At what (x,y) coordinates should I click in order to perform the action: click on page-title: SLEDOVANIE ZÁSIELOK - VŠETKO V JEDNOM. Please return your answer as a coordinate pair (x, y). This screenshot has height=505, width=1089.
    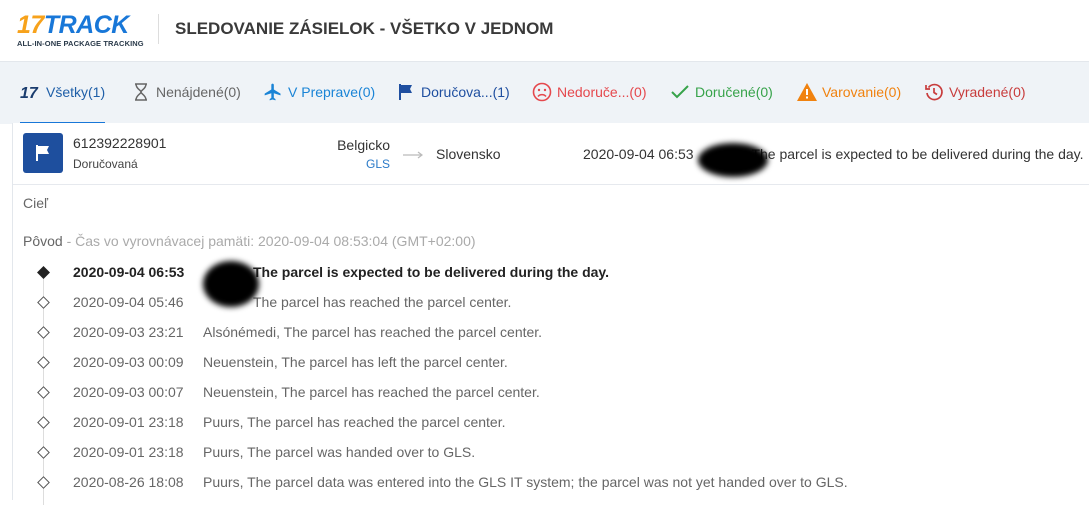
    Looking at the image, I should click on (364, 28).